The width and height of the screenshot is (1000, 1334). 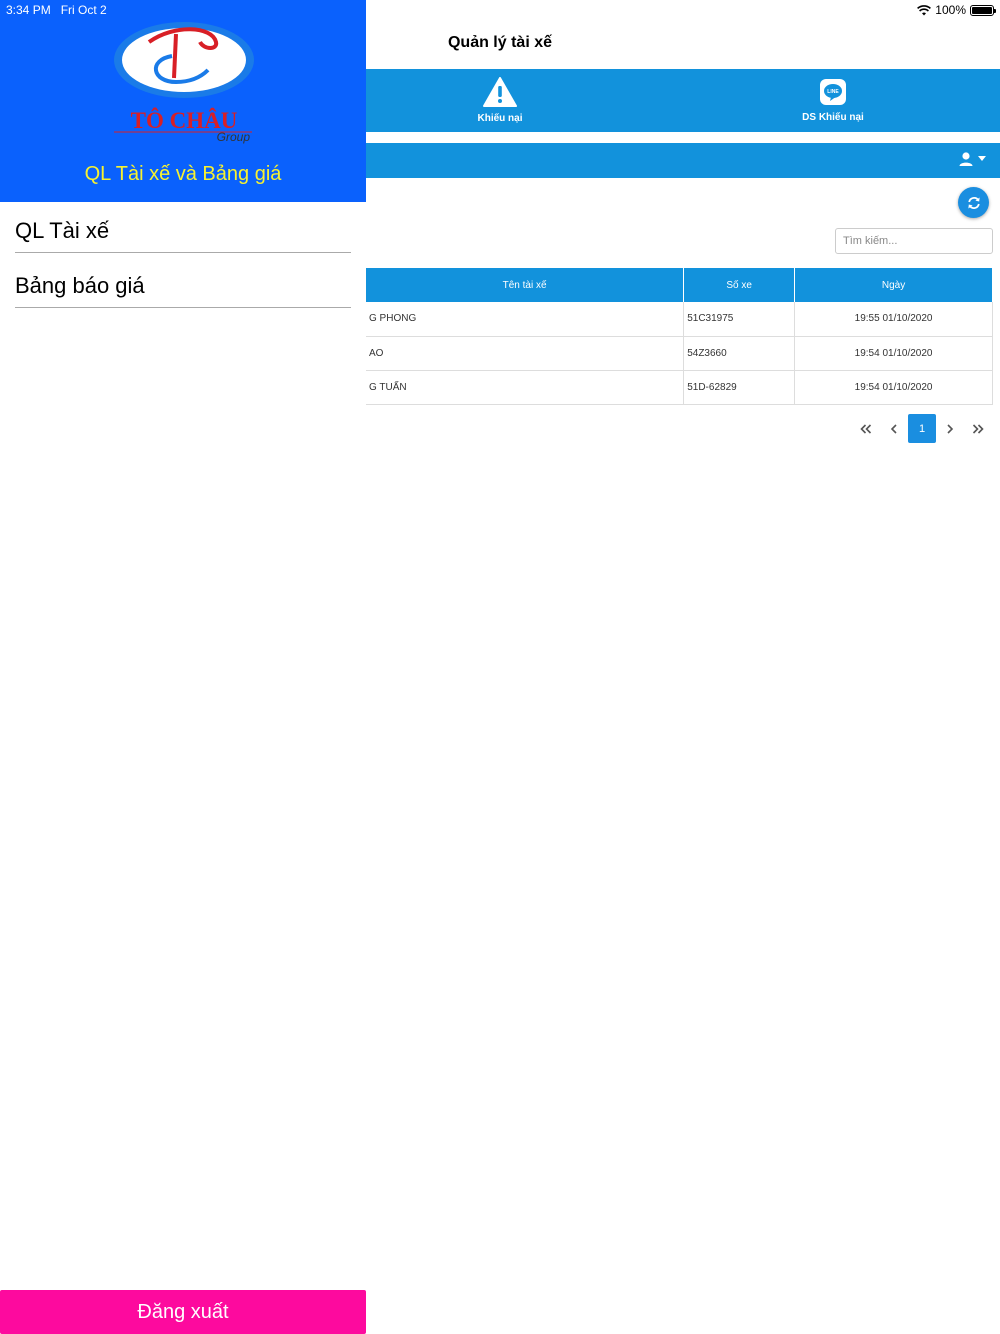 I want to click on svg-text: LINE, so click(x=833, y=92).